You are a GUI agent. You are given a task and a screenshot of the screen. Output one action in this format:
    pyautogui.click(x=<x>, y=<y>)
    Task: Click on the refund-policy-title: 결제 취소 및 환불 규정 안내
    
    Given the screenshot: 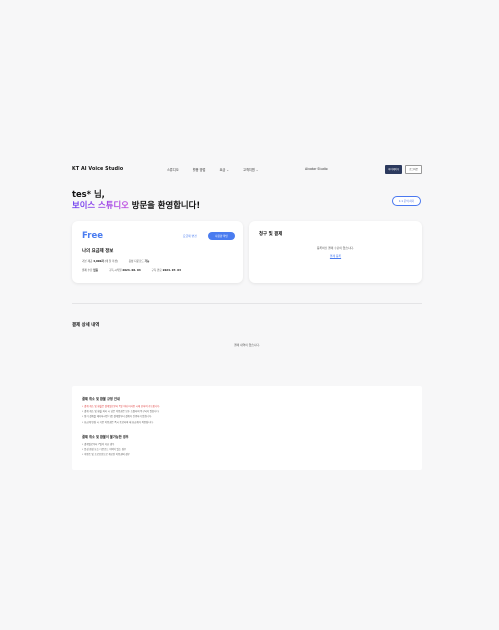 What is the action you would take?
    pyautogui.click(x=101, y=399)
    